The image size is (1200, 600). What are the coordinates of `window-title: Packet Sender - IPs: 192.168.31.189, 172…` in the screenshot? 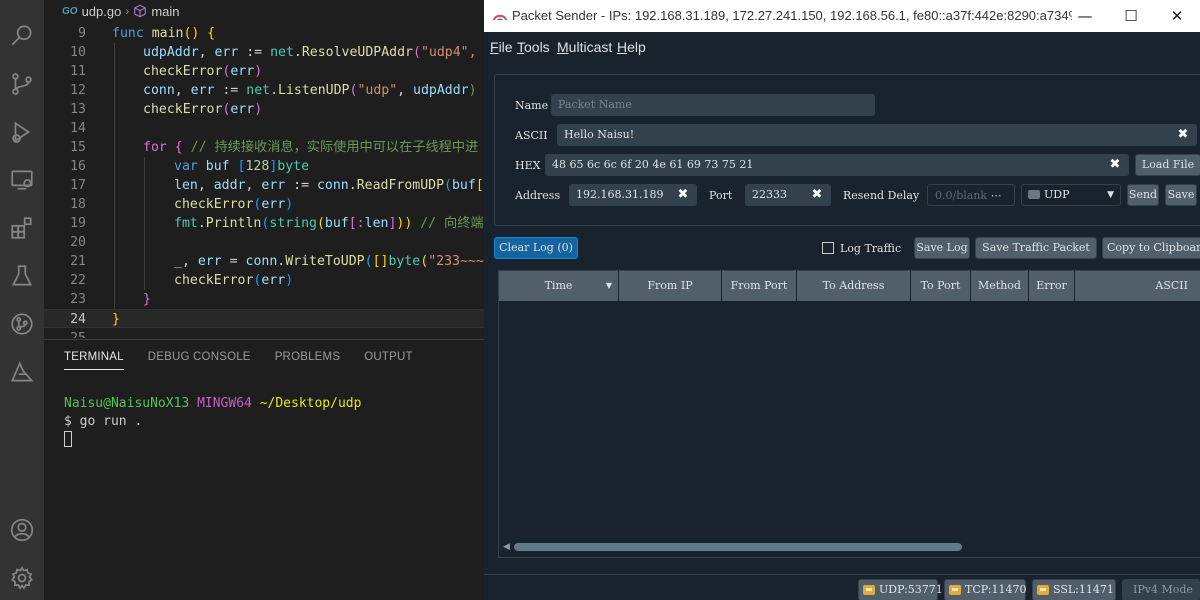 It's located at (792, 15).